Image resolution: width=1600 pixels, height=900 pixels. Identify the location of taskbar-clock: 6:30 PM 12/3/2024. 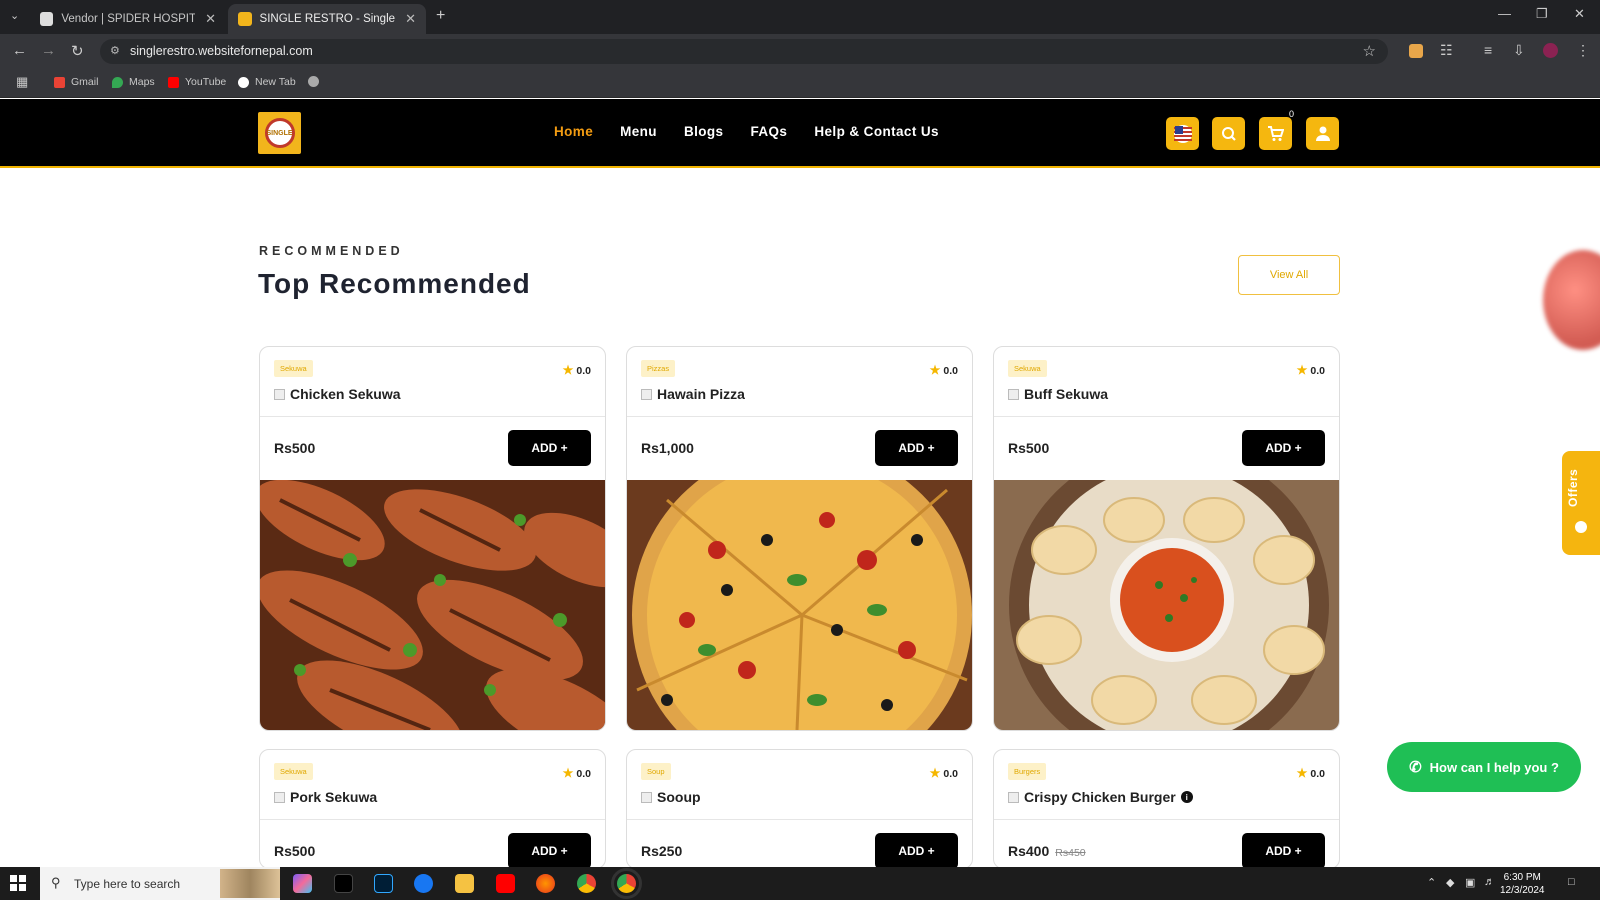
(1522, 884).